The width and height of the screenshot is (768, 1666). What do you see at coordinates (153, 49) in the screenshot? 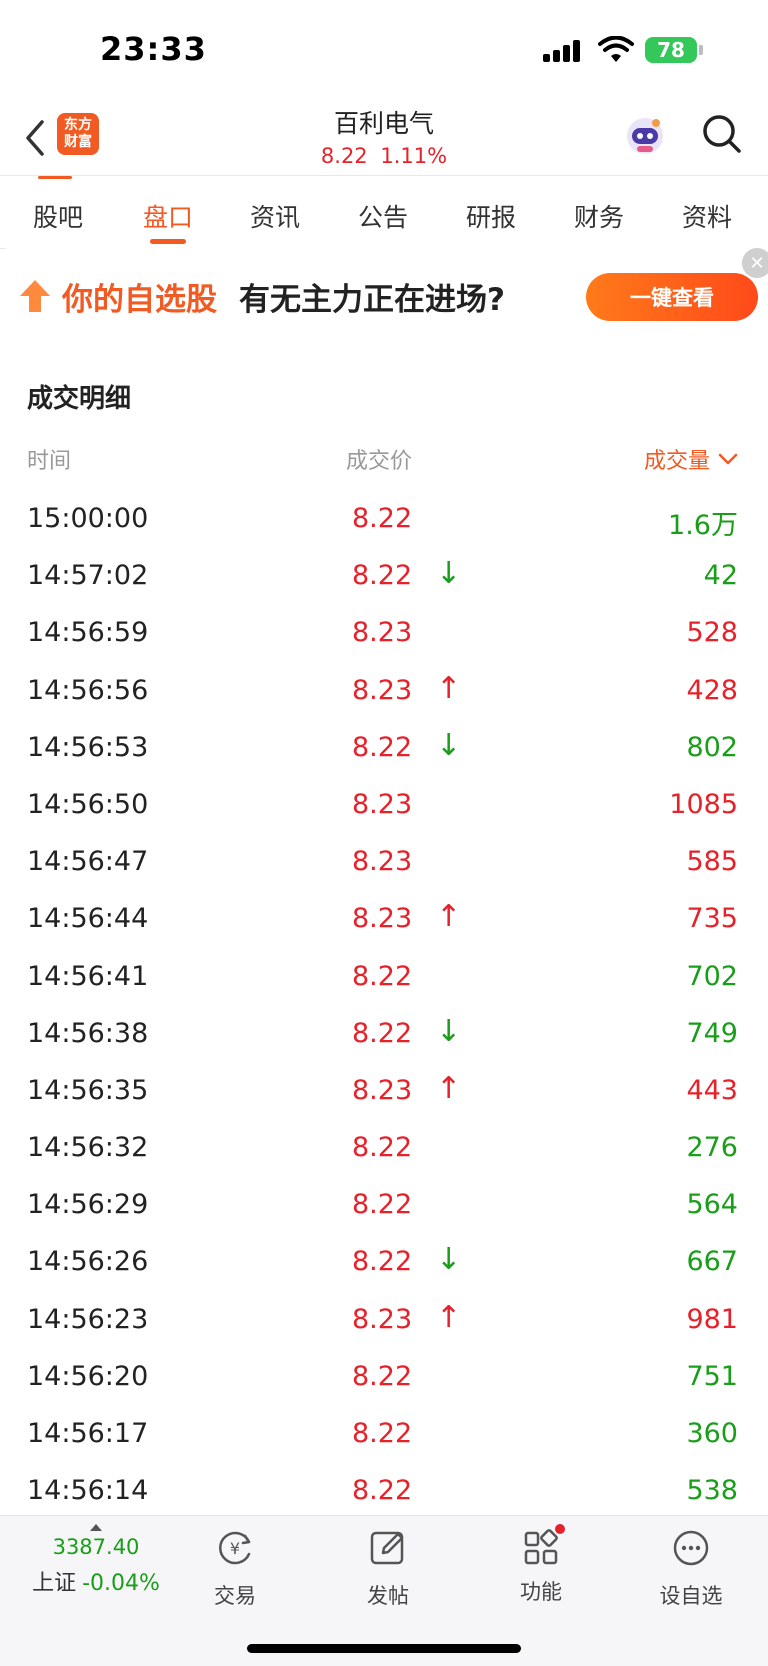
I see `status-time: 23:33` at bounding box center [153, 49].